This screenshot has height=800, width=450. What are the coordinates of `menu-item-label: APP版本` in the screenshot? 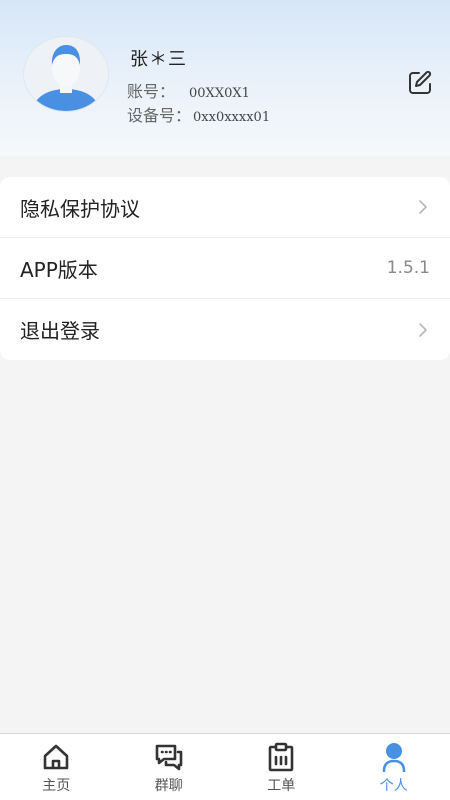 It's located at (59, 269).